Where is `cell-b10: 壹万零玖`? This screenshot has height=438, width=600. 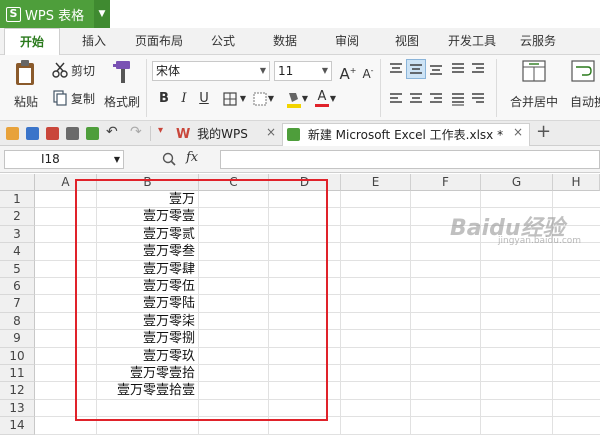
cell-b10: 壹万零玖 is located at coordinates (146, 356).